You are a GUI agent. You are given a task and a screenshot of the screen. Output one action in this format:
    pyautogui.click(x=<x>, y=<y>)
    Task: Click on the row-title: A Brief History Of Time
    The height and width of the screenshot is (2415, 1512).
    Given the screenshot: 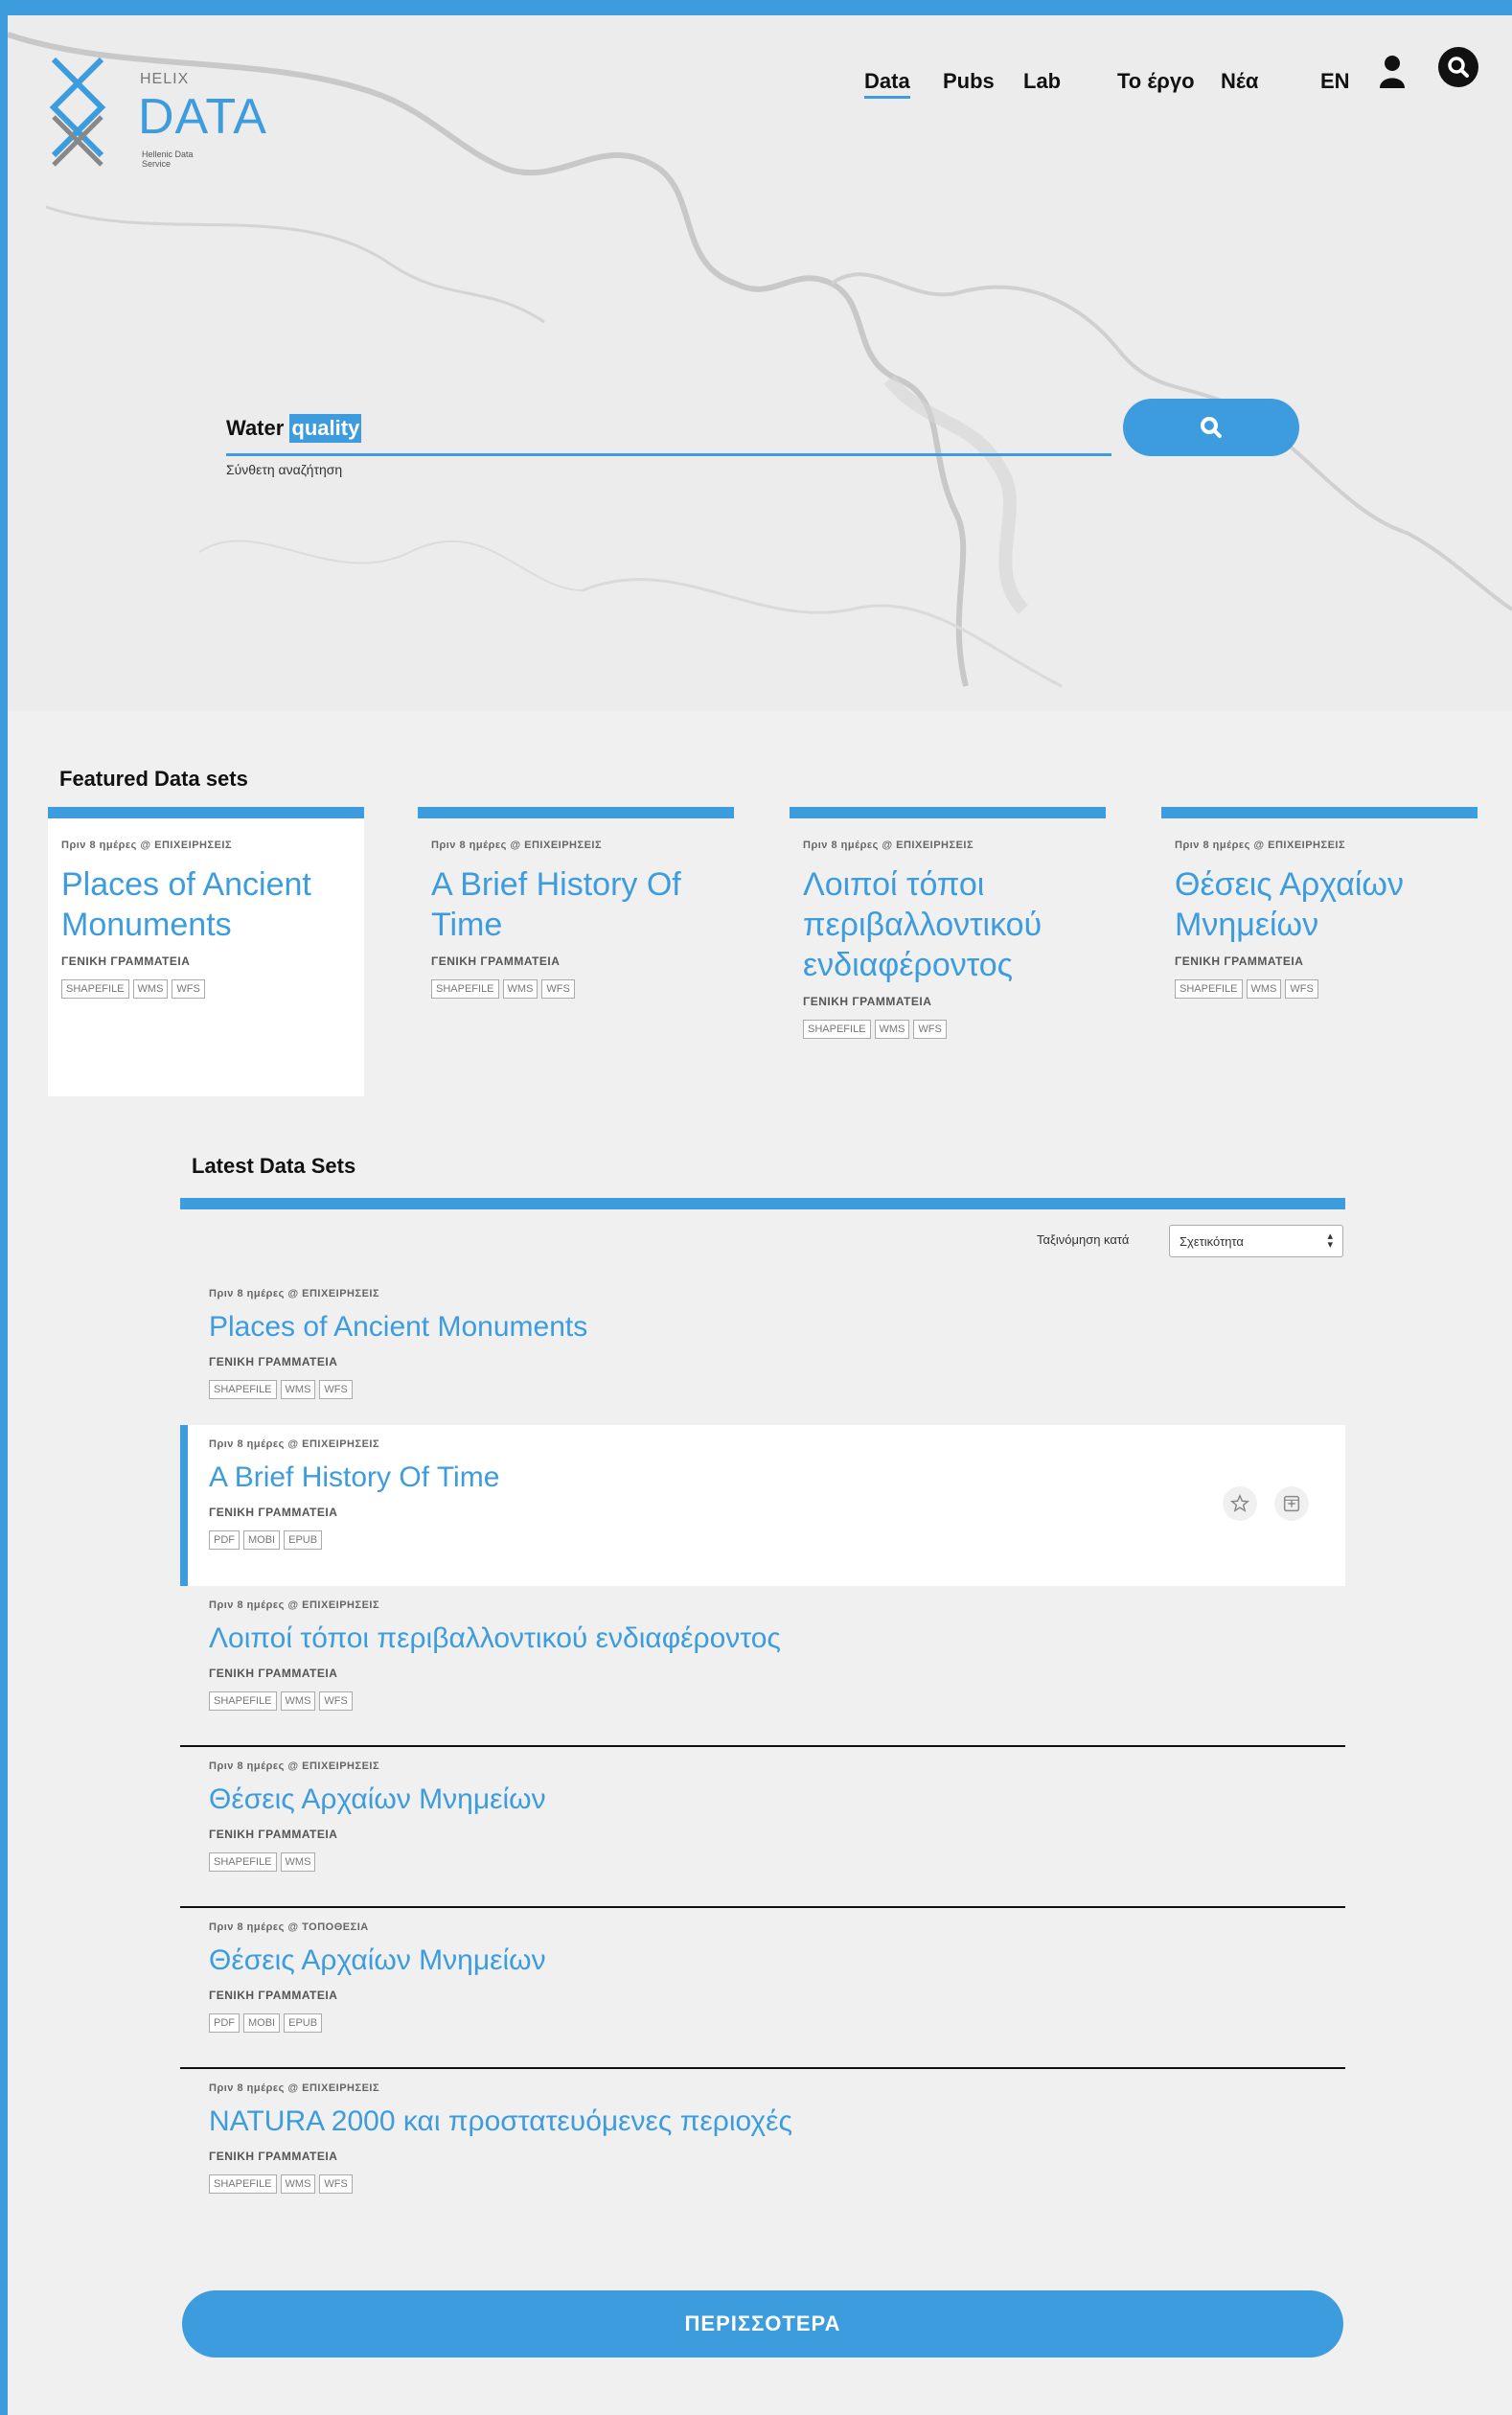 What is the action you would take?
    pyautogui.click(x=354, y=1477)
    